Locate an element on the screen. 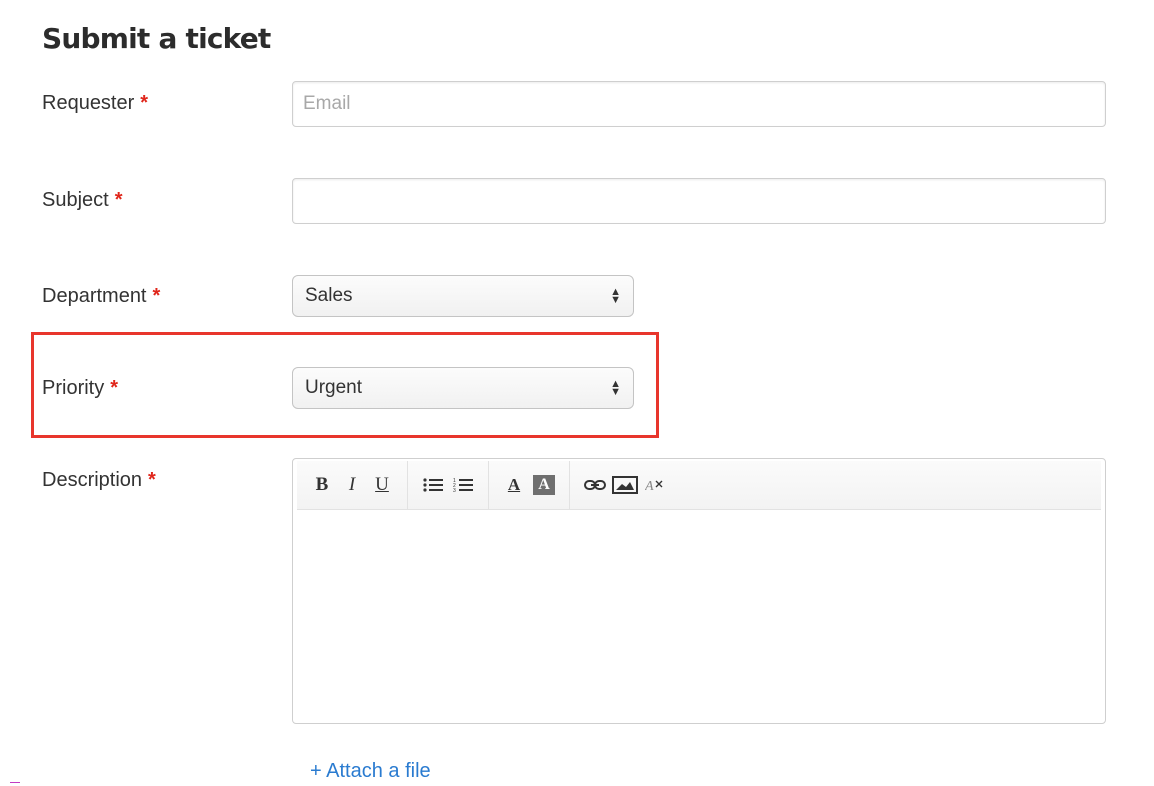 The image size is (1154, 786). department-select: Sales ▲ ▼ is located at coordinates (463, 296).